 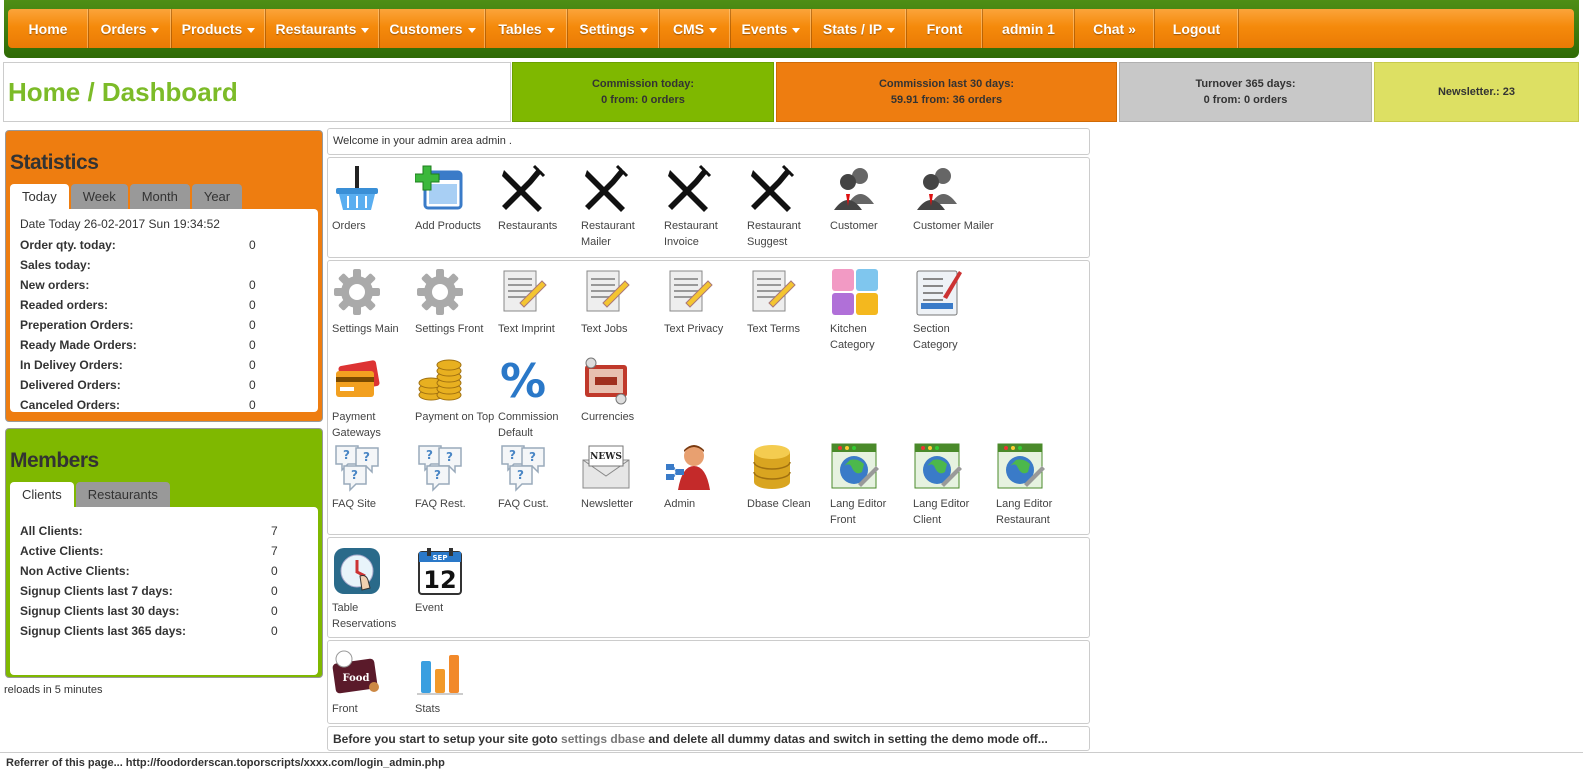 I want to click on page-title: Home / Dashboard, so click(x=123, y=91).